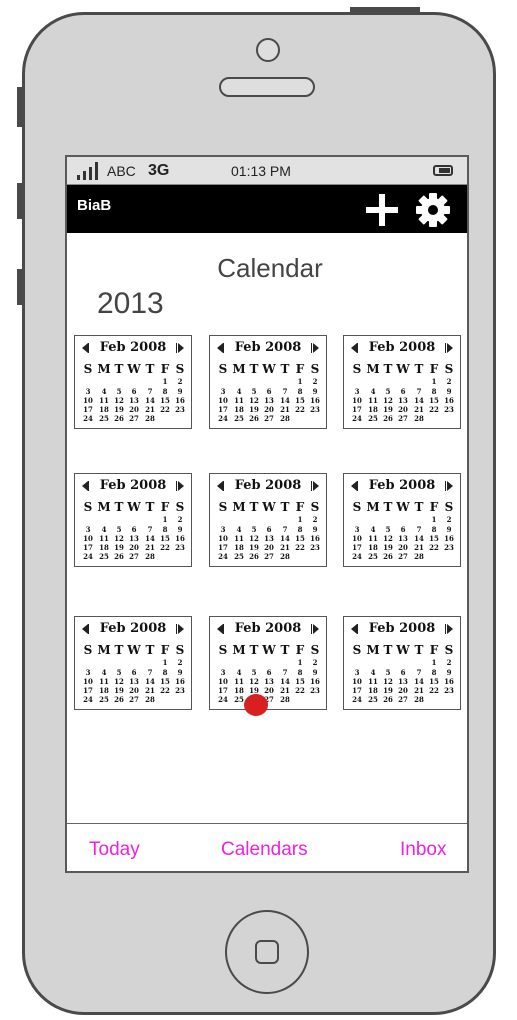 This screenshot has width=517, height=1020. I want to click on day-cell: 24, so click(223, 699).